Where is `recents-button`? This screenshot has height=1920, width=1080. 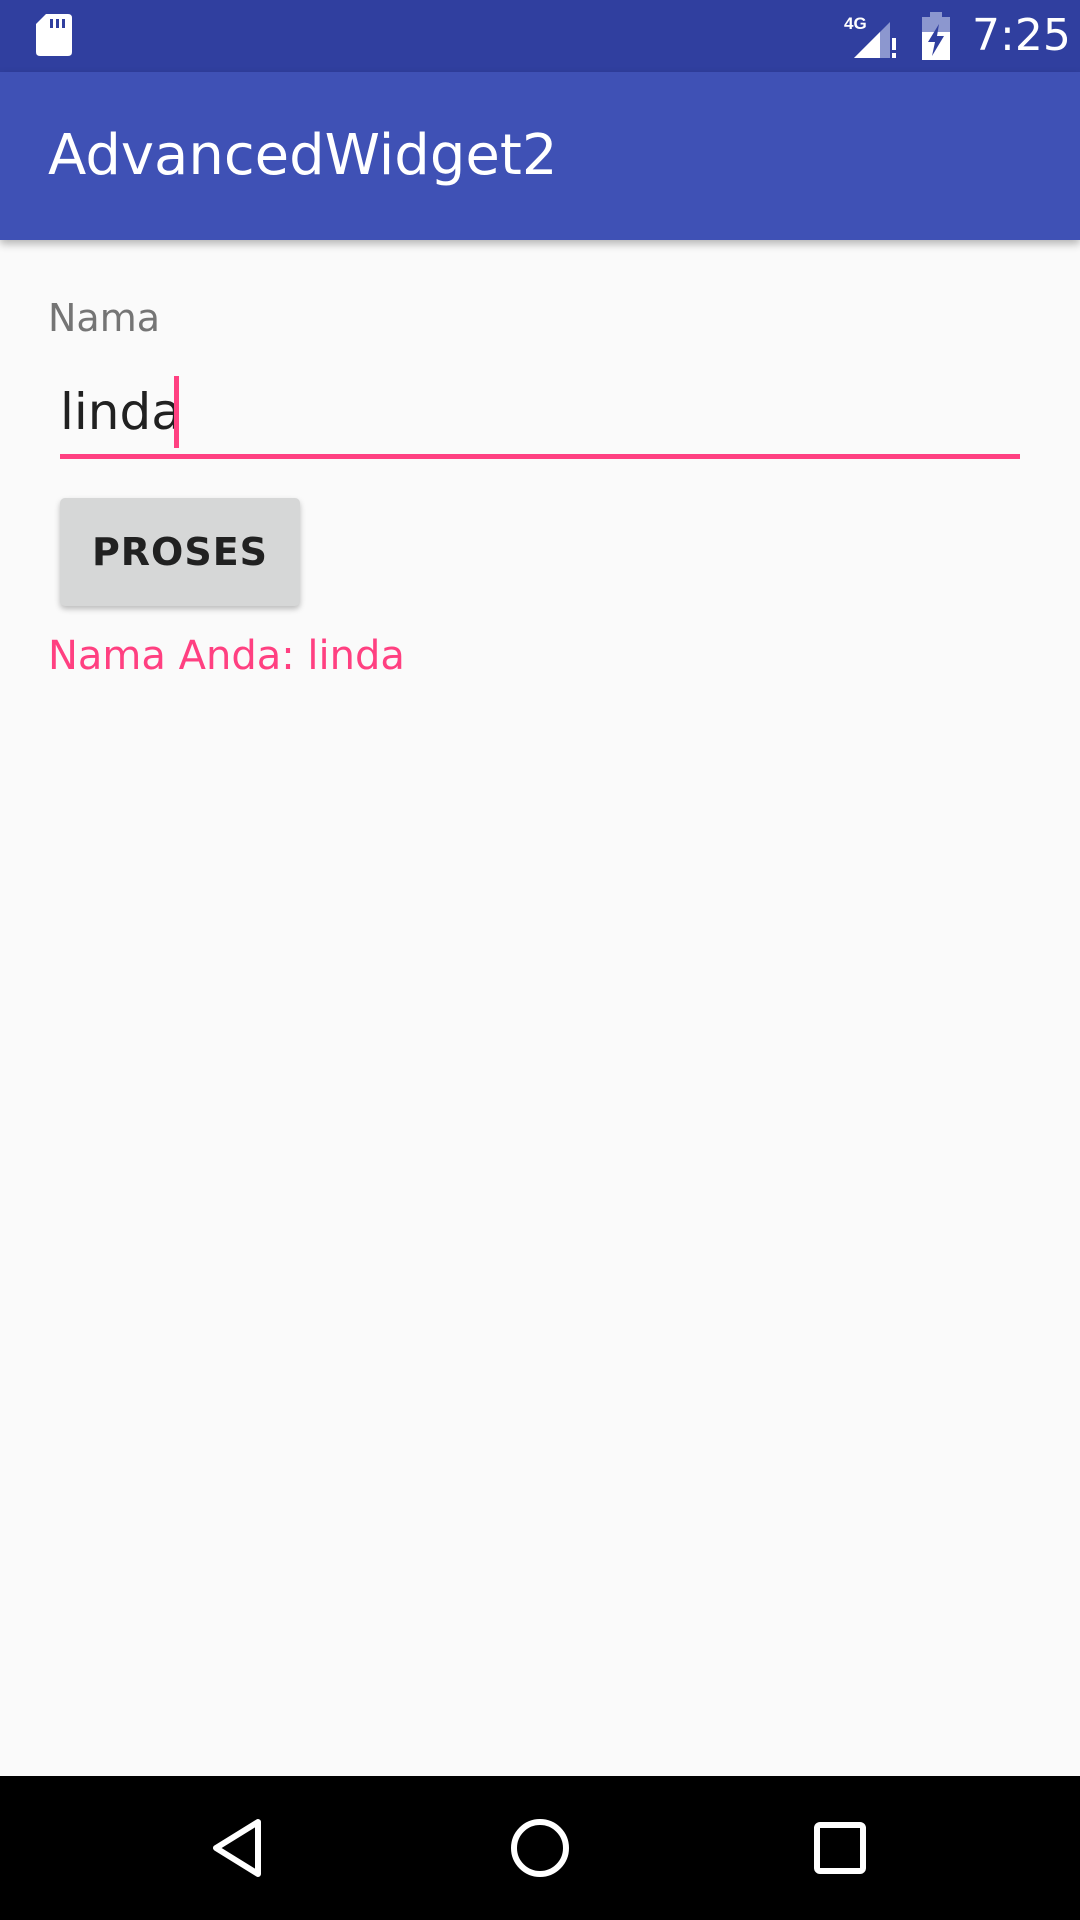 recents-button is located at coordinates (840, 1848).